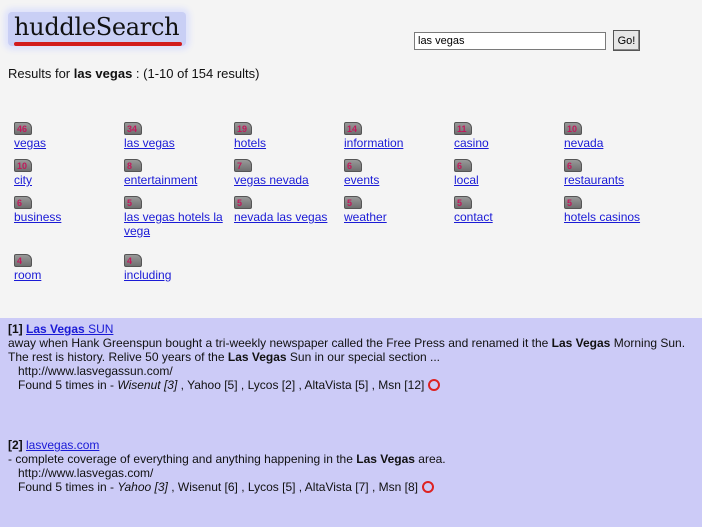  I want to click on folder-icon: 7, so click(243, 165).